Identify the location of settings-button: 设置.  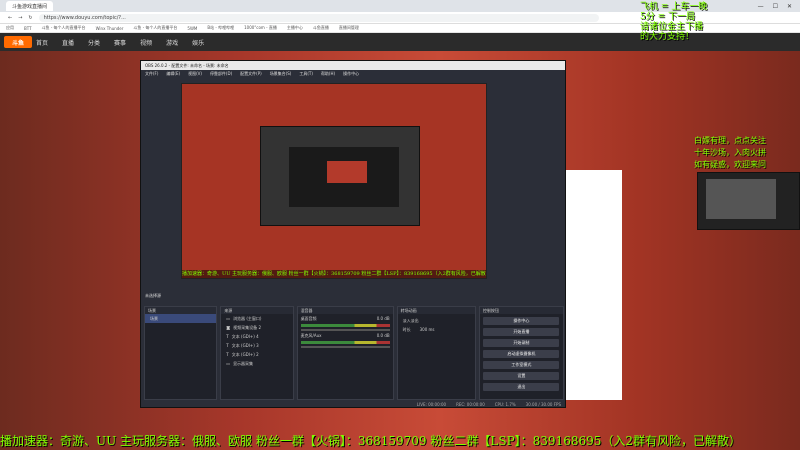
(521, 376).